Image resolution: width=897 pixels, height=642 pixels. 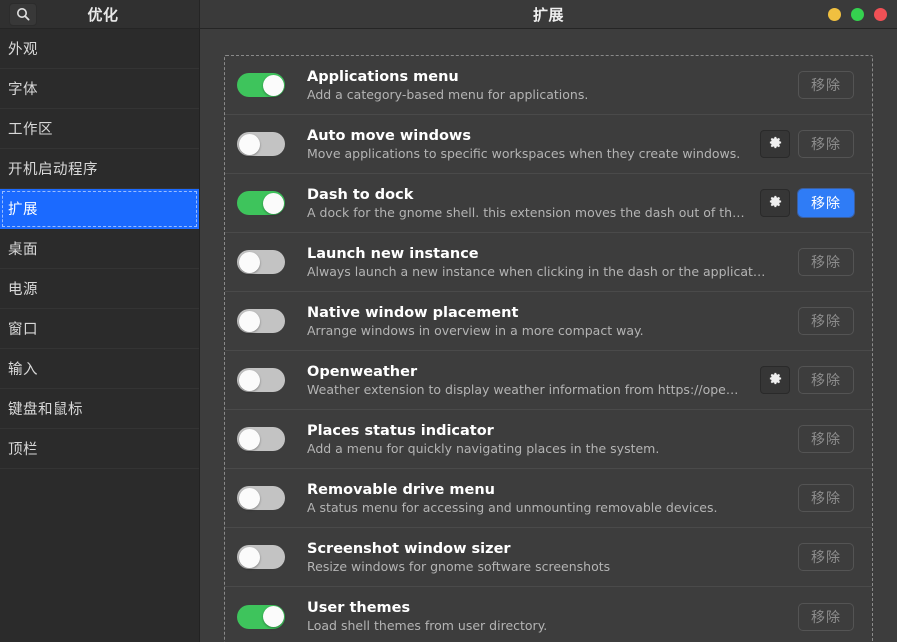 What do you see at coordinates (23, 90) in the screenshot?
I see `sidebar-item-label: 字体` at bounding box center [23, 90].